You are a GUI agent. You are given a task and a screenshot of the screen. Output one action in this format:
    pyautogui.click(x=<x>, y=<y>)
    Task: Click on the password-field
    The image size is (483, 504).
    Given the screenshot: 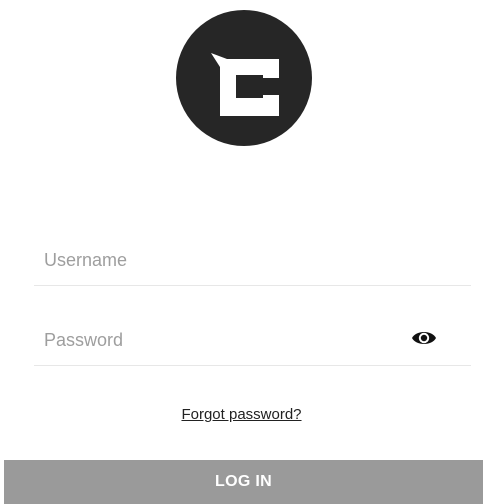 What is the action you would take?
    pyautogui.click(x=252, y=342)
    